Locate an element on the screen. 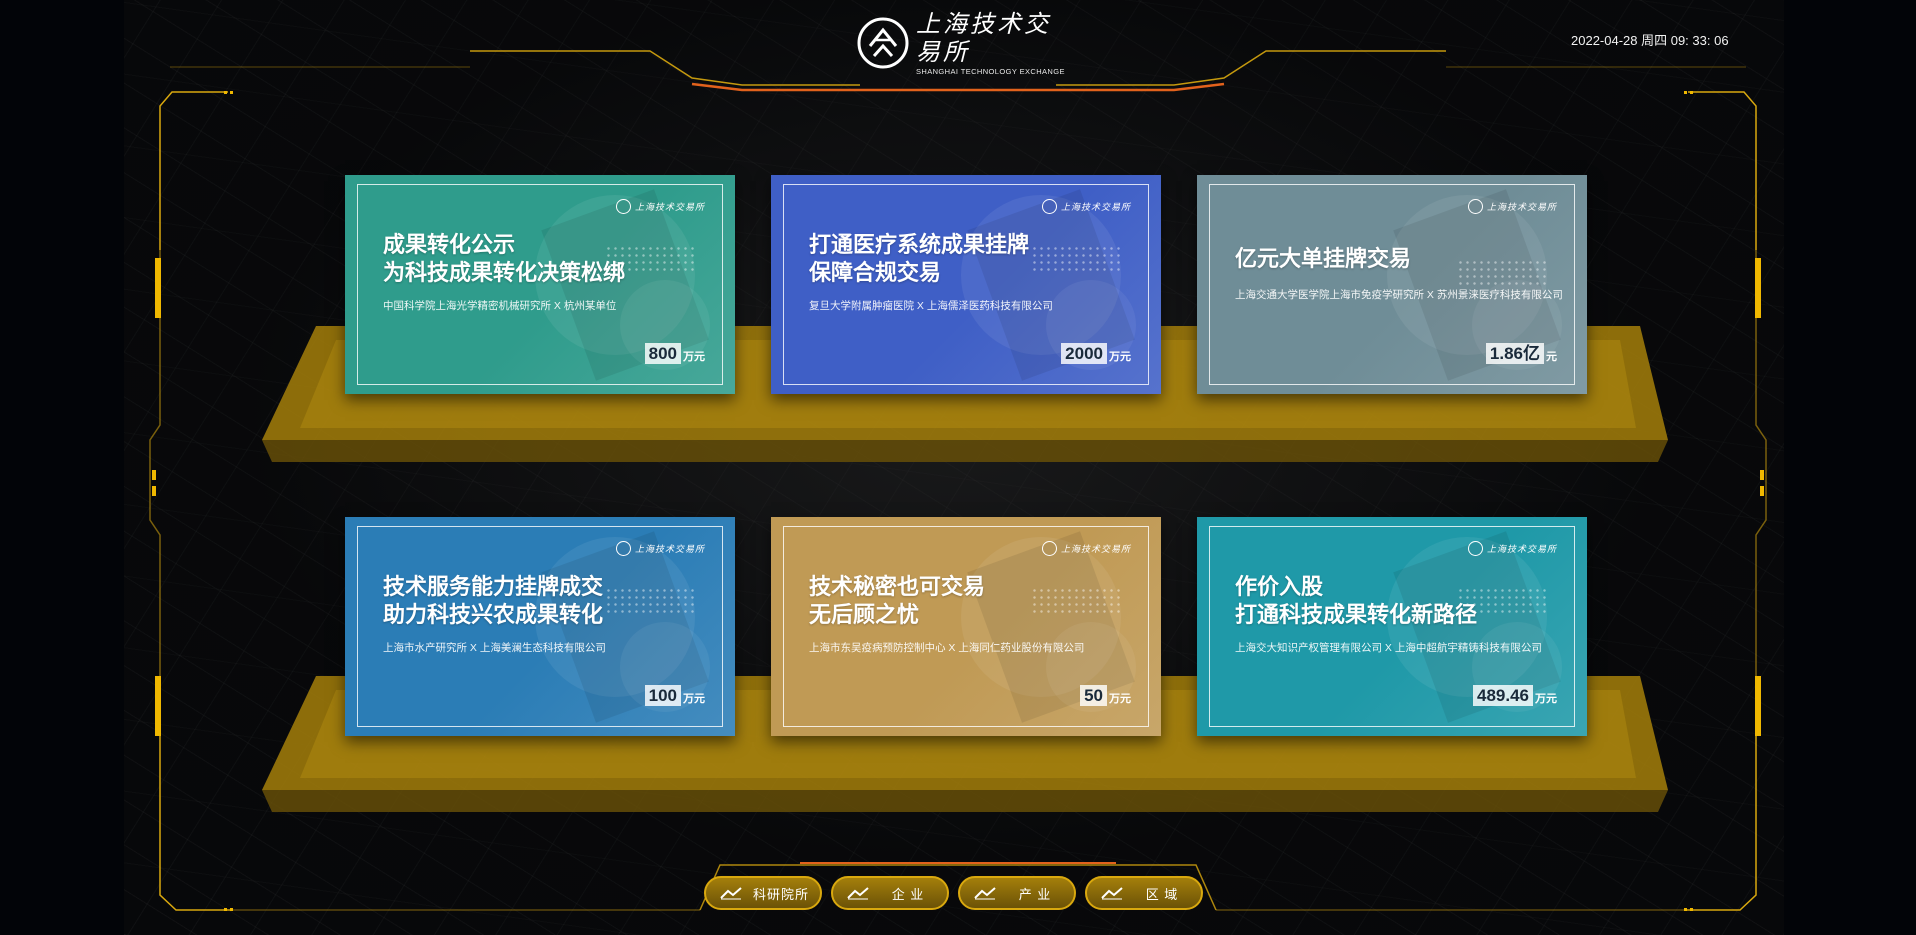 Image resolution: width=1916 pixels, height=935 pixels. card-parties: 上海交大知识产权管理有限公司 X 上海中超航宇精铸科技有限公司 is located at coordinates (1388, 648).